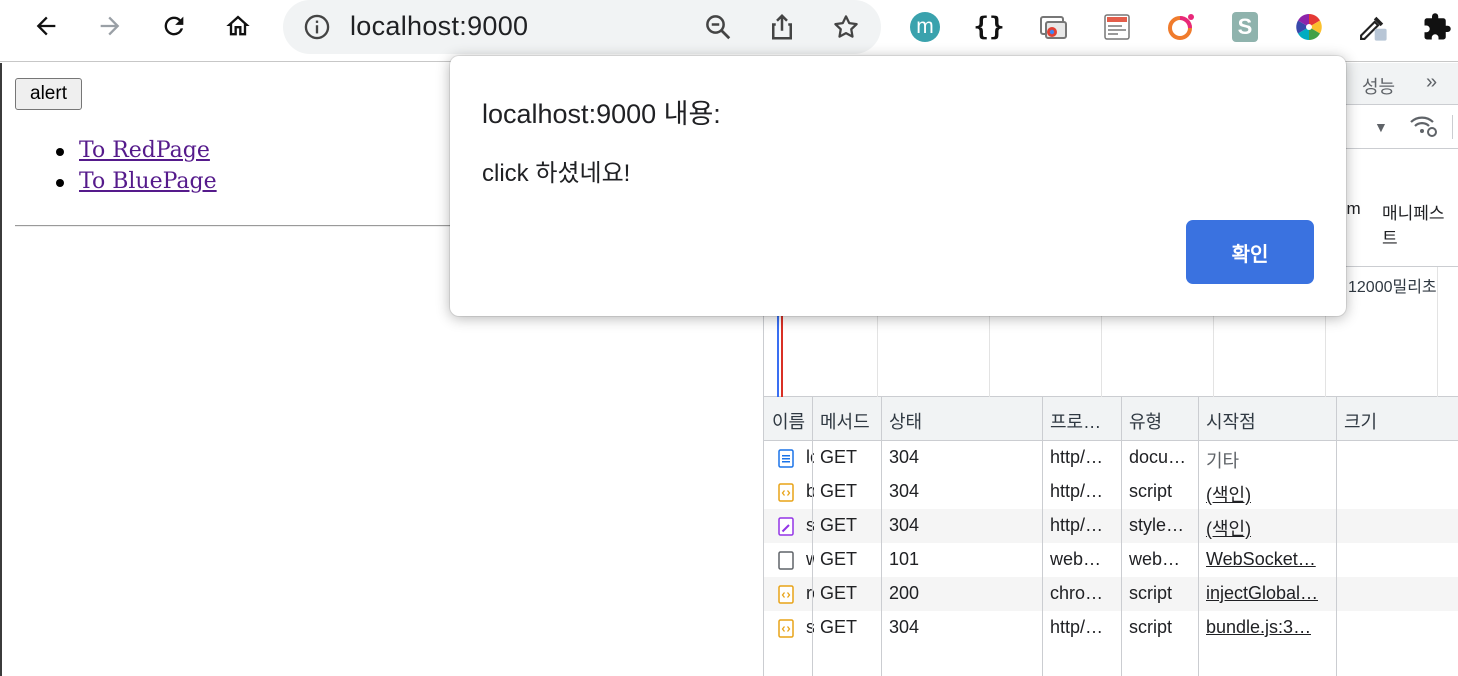 The image size is (1458, 676). What do you see at coordinates (1392, 287) in the screenshot?
I see `timeline-label: 12000밀리초` at bounding box center [1392, 287].